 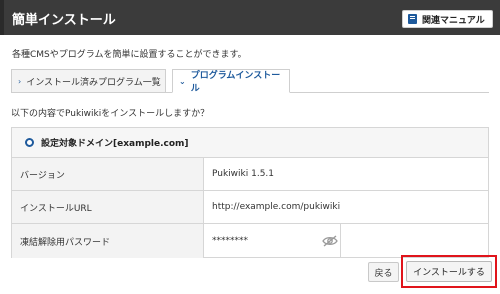 I want to click on tab-program-install: ⌄ プログラムインストール, so click(x=231, y=81).